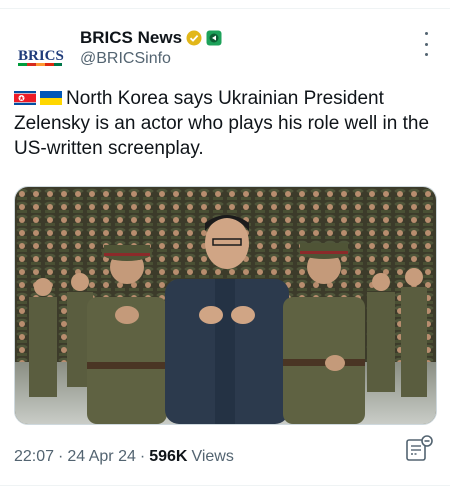 This screenshot has height=500, width=450. Describe the element at coordinates (212, 456) in the screenshot. I see `views-label: Views` at that location.